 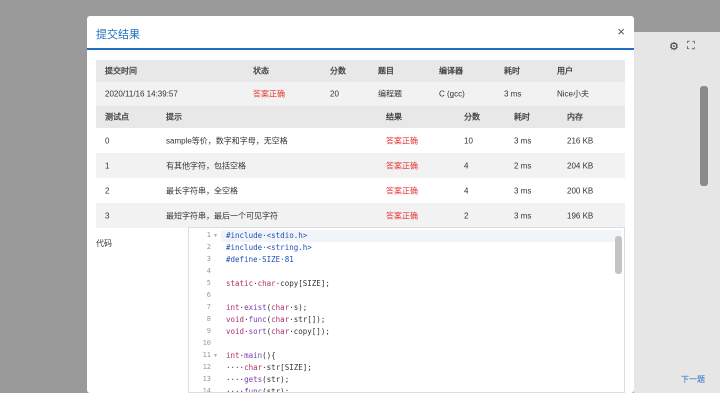 I want to click on testcase-hint: 最短字符串，最后一个可见字符, so click(x=222, y=215).